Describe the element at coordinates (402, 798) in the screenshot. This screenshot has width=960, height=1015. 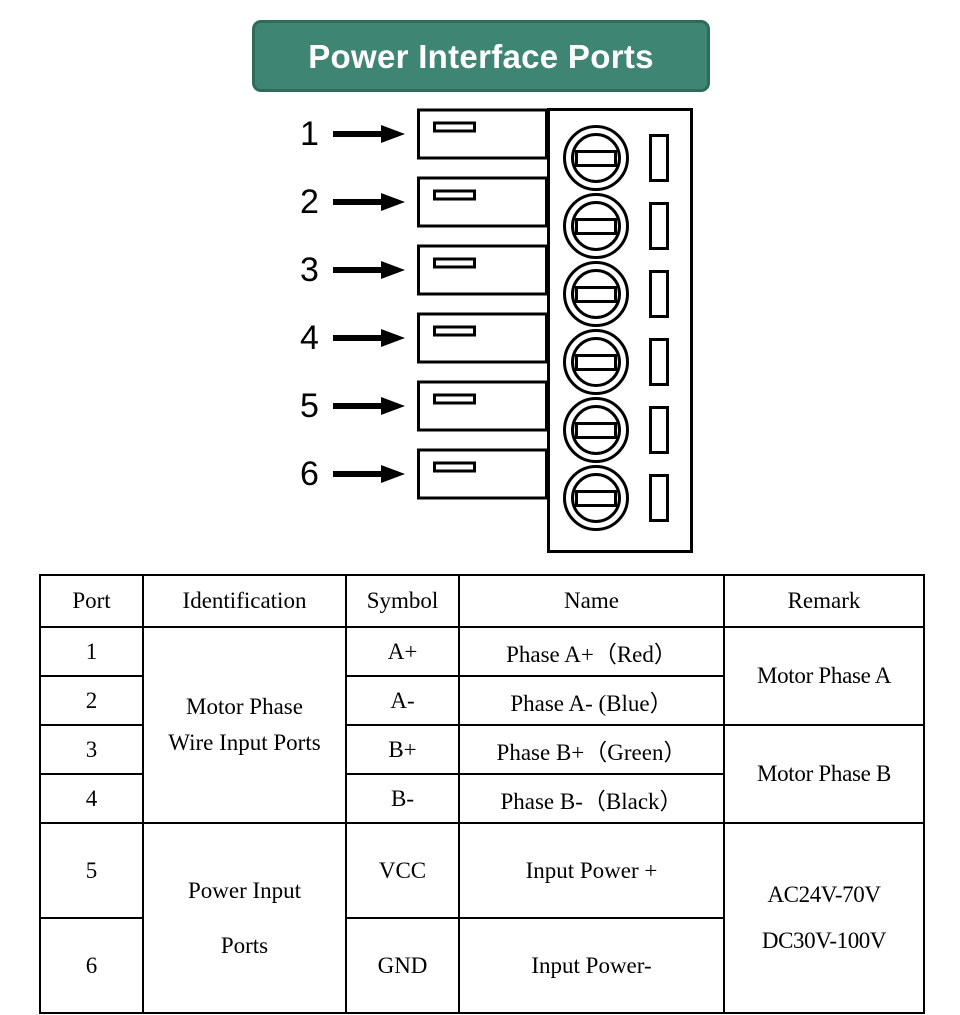
I see `cell-symbol-4: B-` at that location.